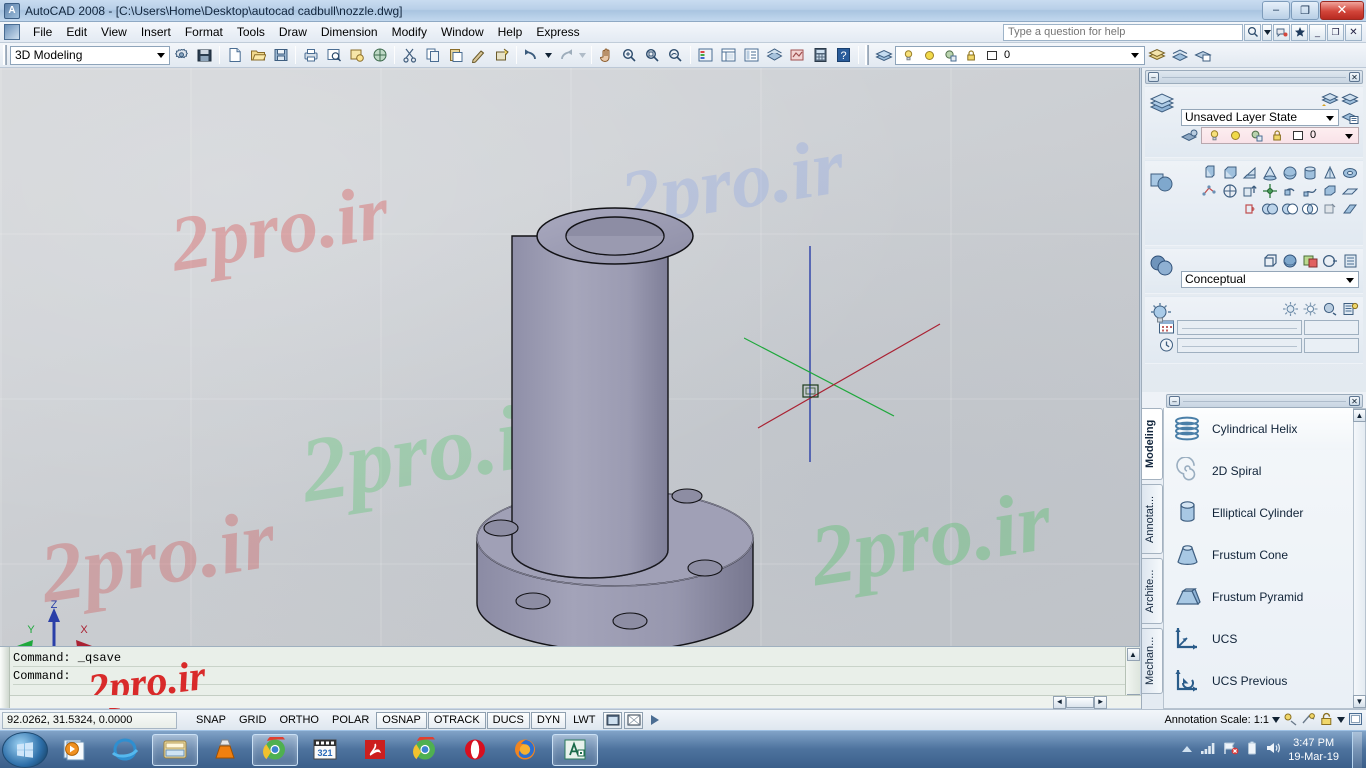 This screenshot has width=1366, height=768. Describe the element at coordinates (652, 55) in the screenshot. I see `zoom-window-icon` at that location.